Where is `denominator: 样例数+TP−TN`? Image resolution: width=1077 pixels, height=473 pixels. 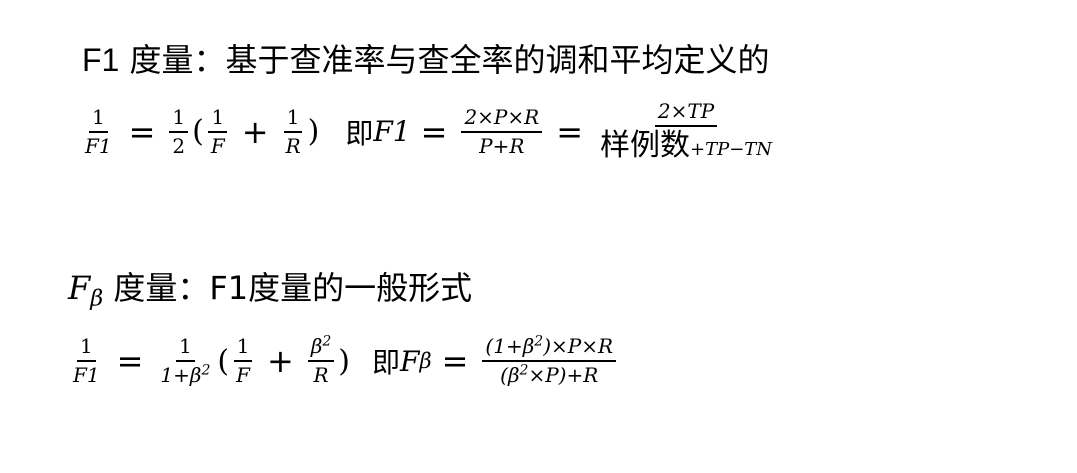
denominator: 样例数+TP−TN is located at coordinates (686, 145).